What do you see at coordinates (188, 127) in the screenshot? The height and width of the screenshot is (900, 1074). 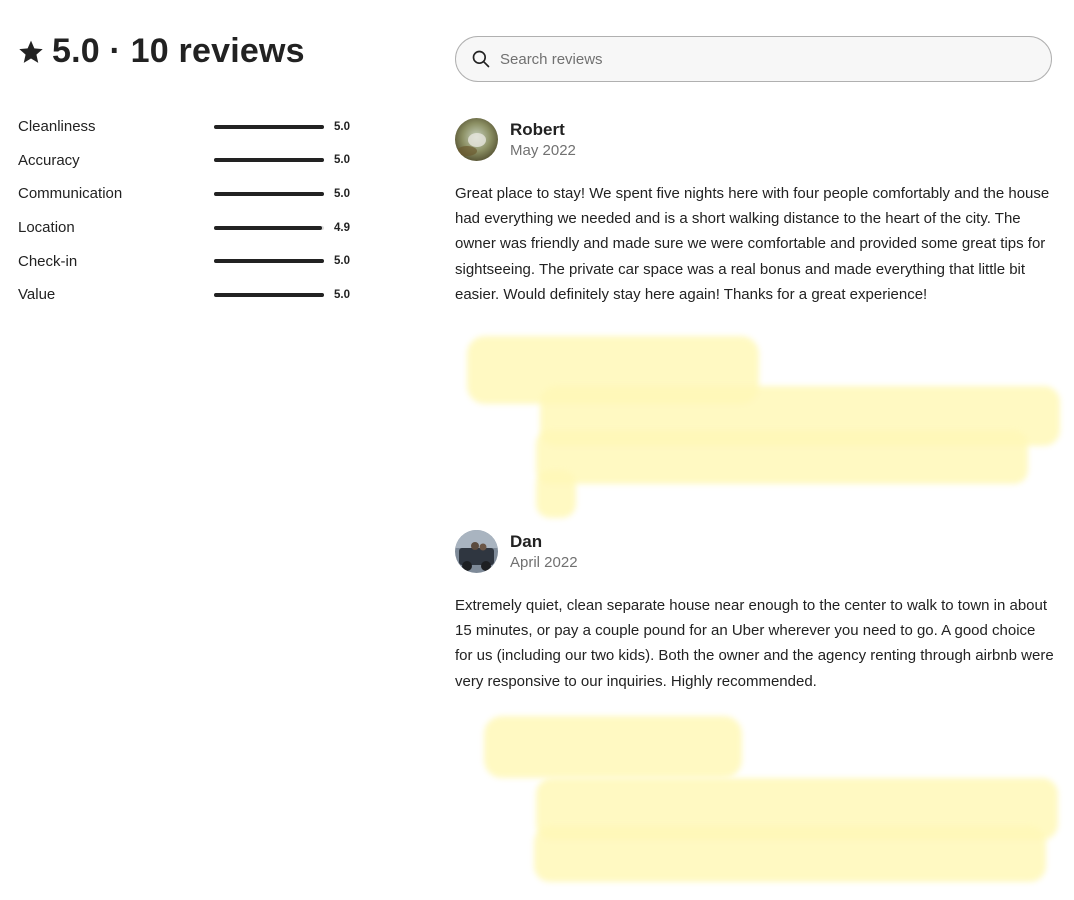 I see `rating-row-cleanliness: Cleanliness 5.0` at bounding box center [188, 127].